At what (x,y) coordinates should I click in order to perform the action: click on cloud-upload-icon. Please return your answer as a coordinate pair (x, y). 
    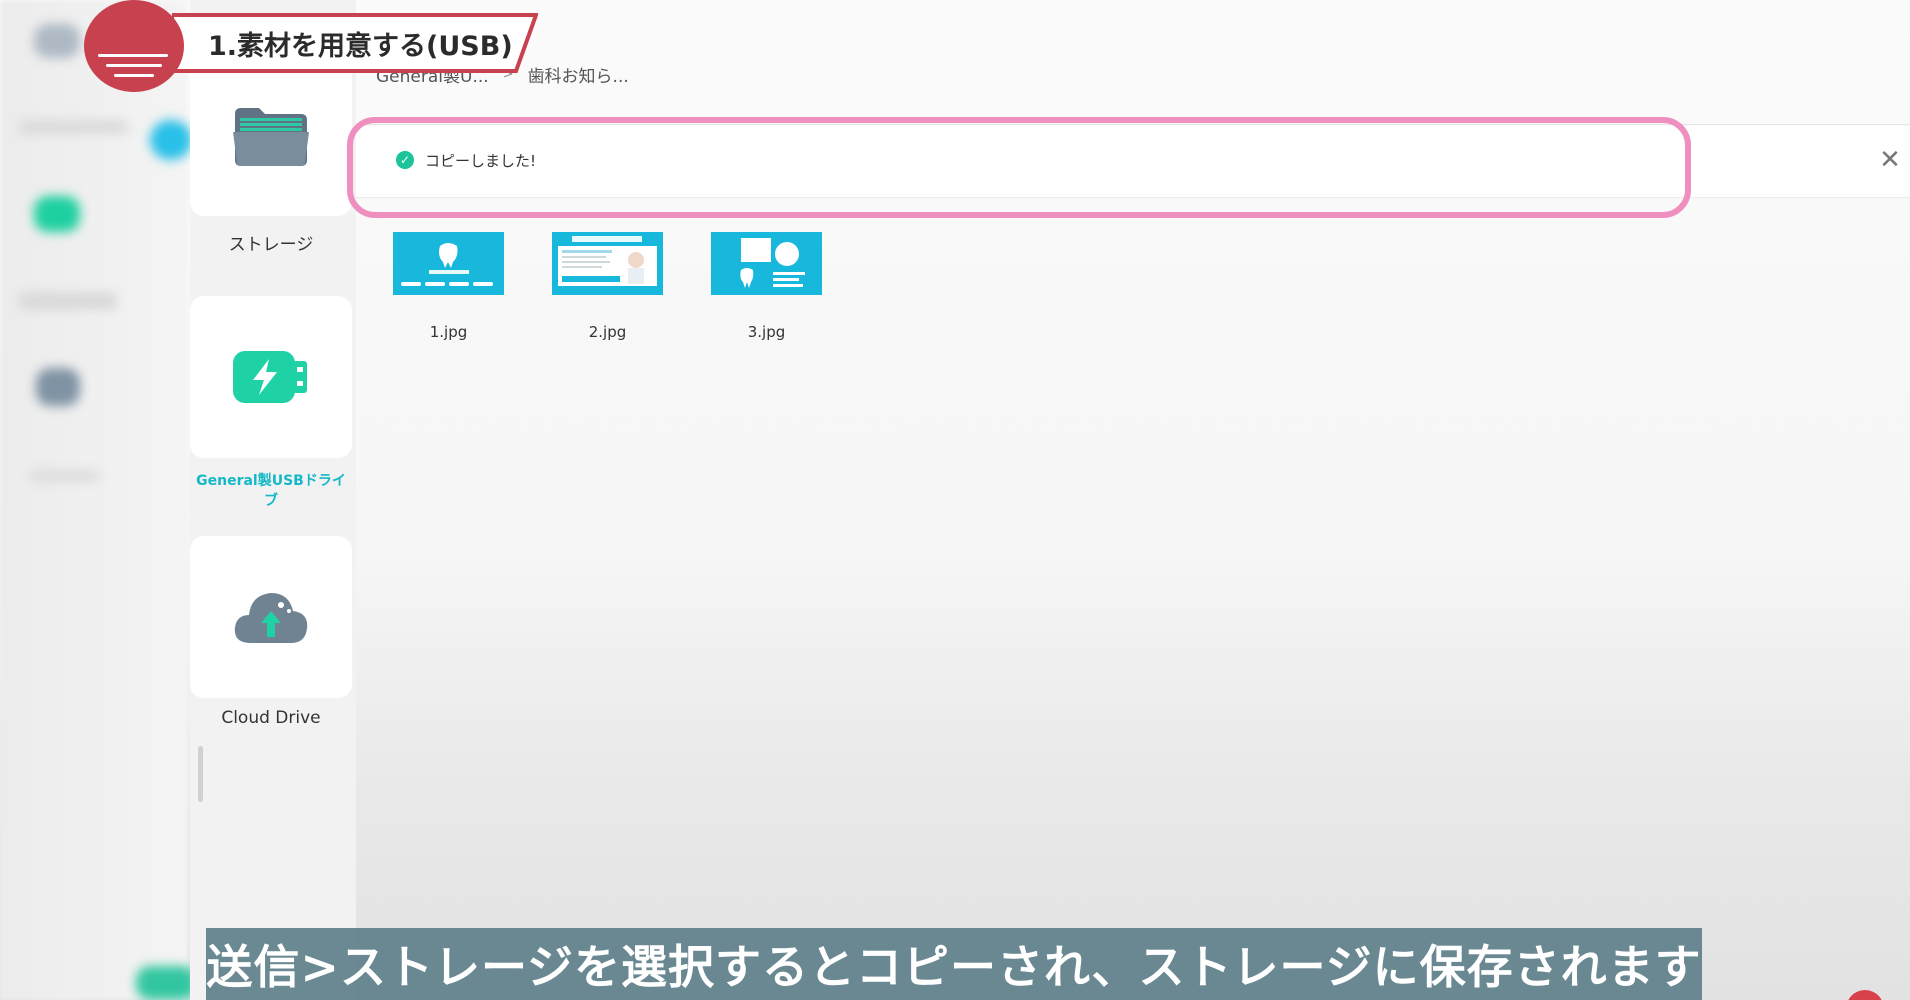
    Looking at the image, I should click on (271, 618).